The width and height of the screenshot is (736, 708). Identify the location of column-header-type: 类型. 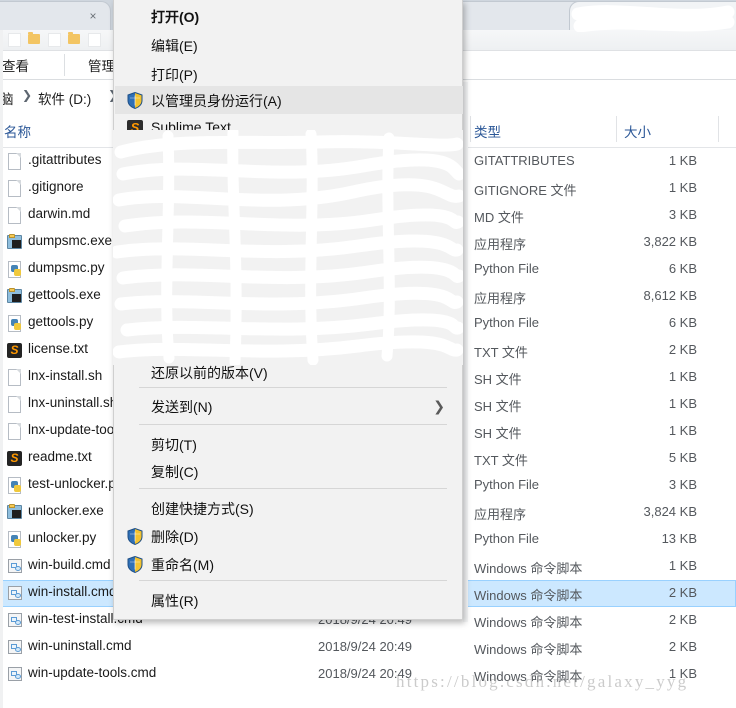
(487, 131).